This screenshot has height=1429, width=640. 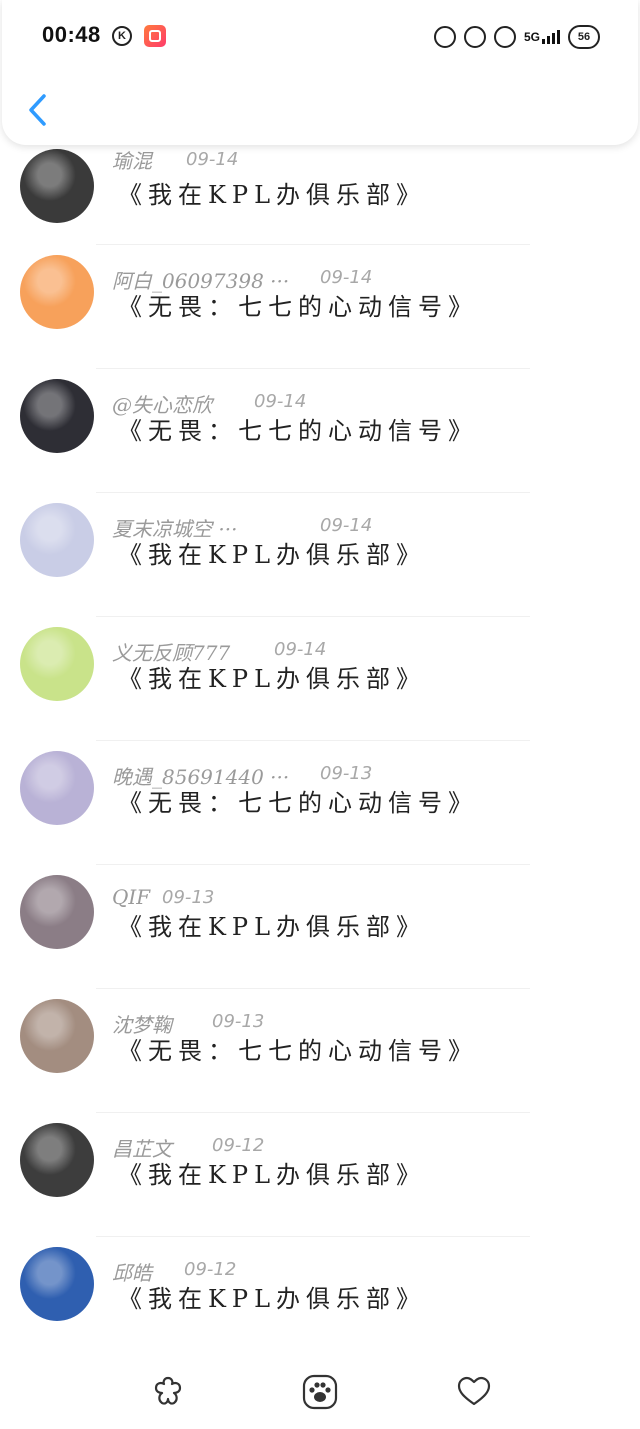 I want to click on k-app-icon: K, so click(x=122, y=36).